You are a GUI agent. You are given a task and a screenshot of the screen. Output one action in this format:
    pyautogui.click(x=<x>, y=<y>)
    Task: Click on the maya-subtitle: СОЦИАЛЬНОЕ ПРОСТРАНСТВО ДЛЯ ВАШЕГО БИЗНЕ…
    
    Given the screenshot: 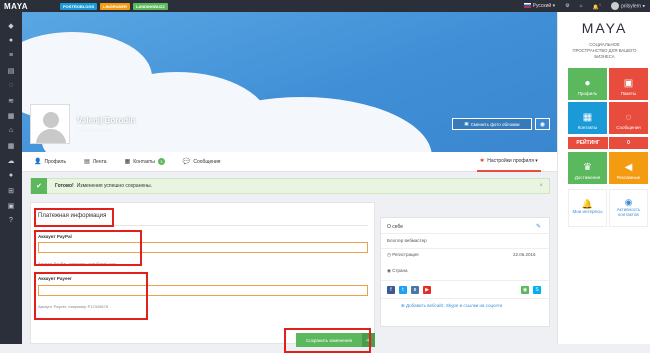 What is the action you would take?
    pyautogui.click(x=604, y=50)
    